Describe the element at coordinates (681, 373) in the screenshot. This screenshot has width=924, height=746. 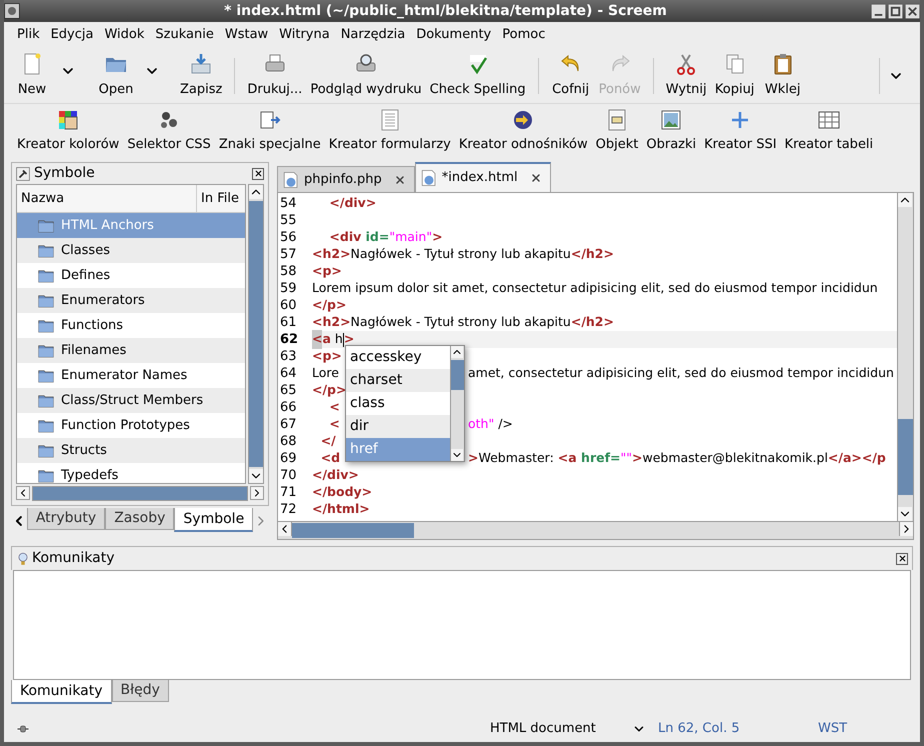
I see `code-line: amet, consectetur adipisicing elit, sed do eiusmod tempor incididun` at that location.